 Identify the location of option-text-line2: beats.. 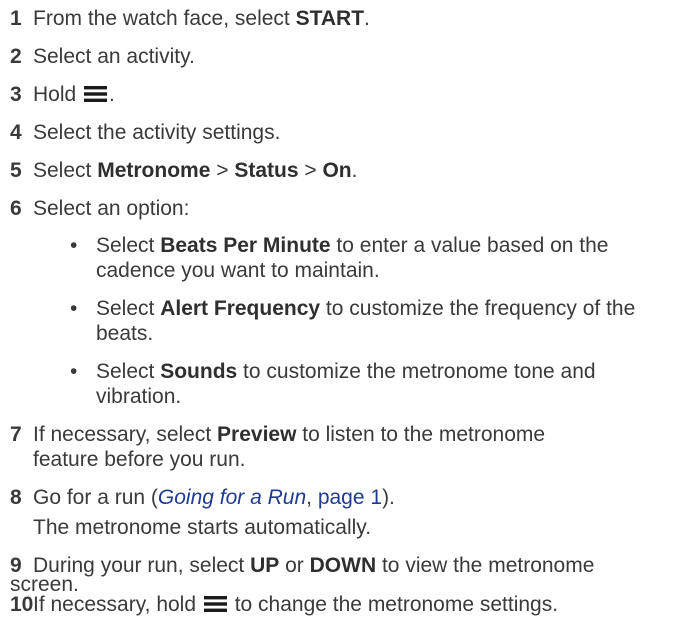
(125, 333).